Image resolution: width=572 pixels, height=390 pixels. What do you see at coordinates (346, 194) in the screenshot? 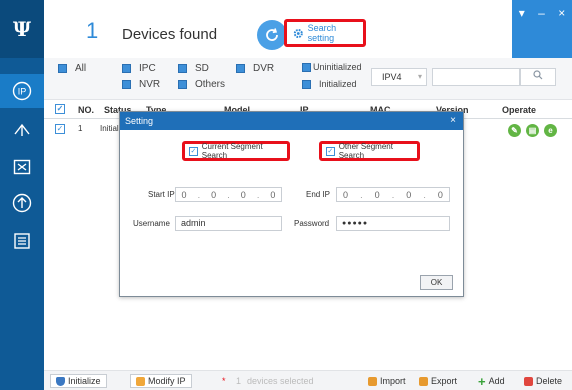
I see `end-ip-octet-1: 0` at bounding box center [346, 194].